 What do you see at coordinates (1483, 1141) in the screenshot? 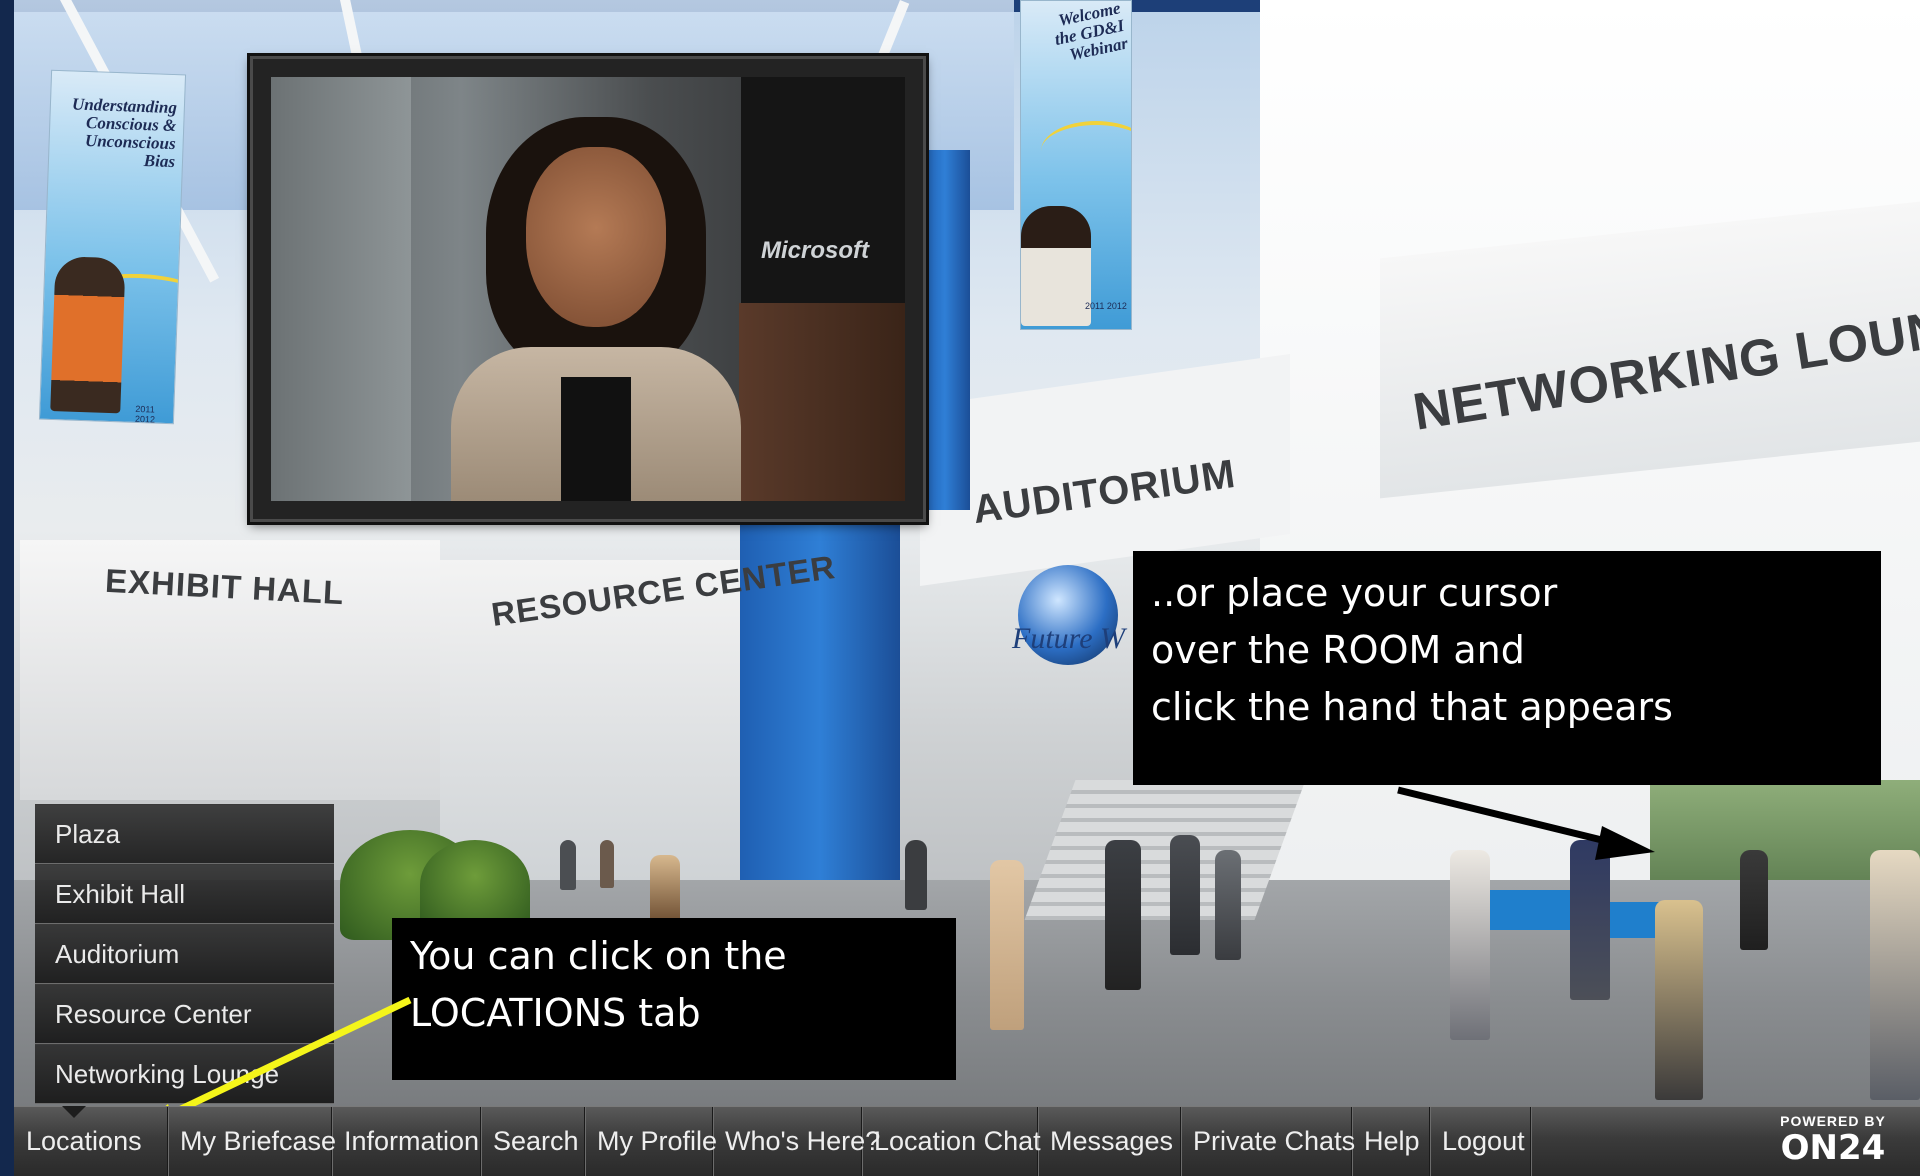
I see `tab-label: Logout` at bounding box center [1483, 1141].